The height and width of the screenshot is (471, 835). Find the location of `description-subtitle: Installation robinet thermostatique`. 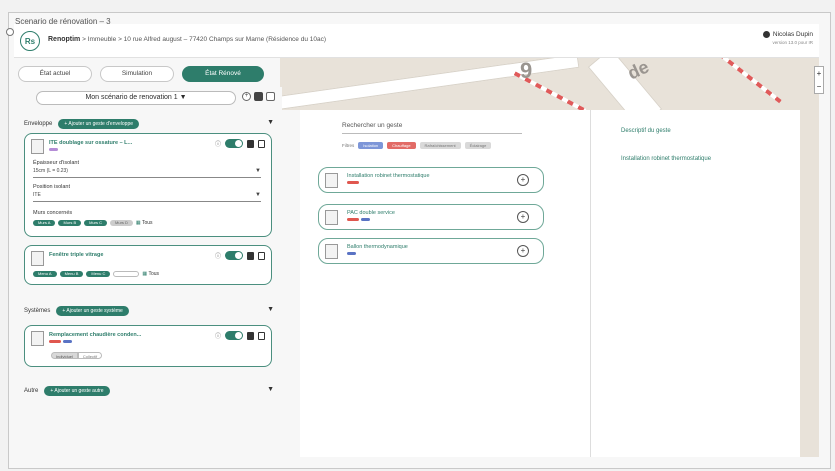

description-subtitle: Installation robinet thermostatique is located at coordinates (666, 159).